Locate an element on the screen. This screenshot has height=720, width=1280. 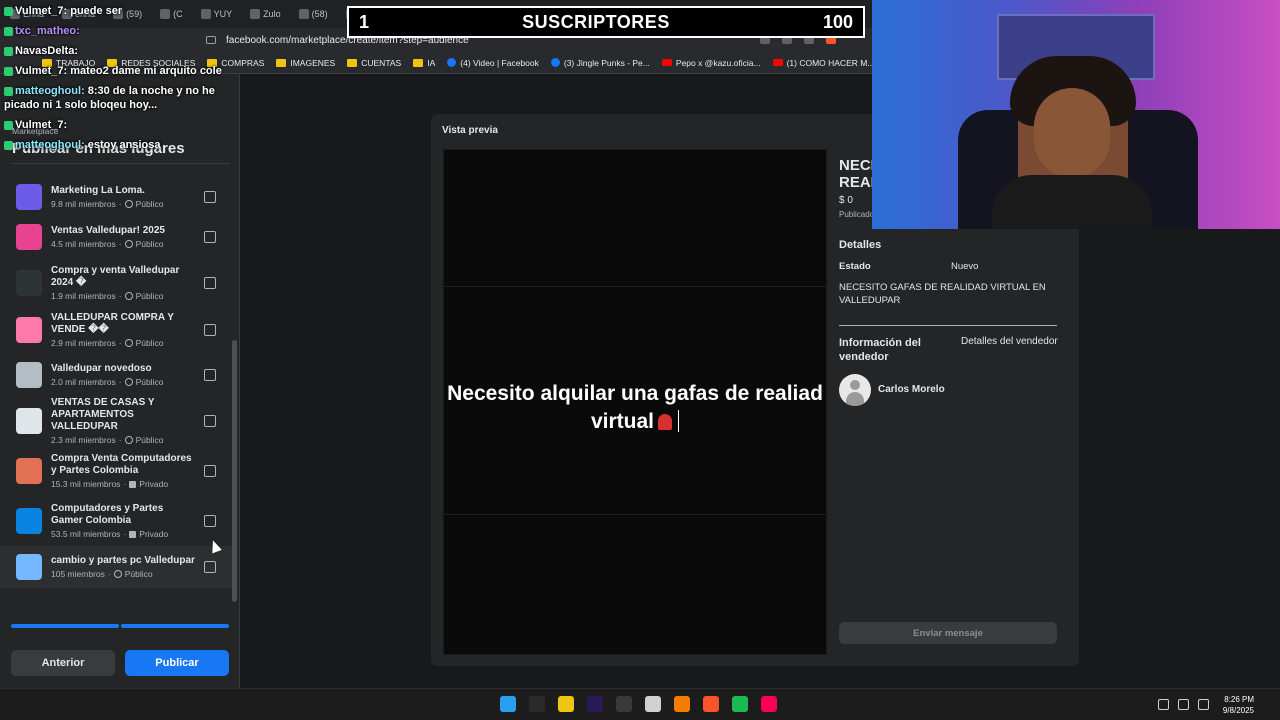
group-members: 2.3 mil miembros is located at coordinates (83, 440).